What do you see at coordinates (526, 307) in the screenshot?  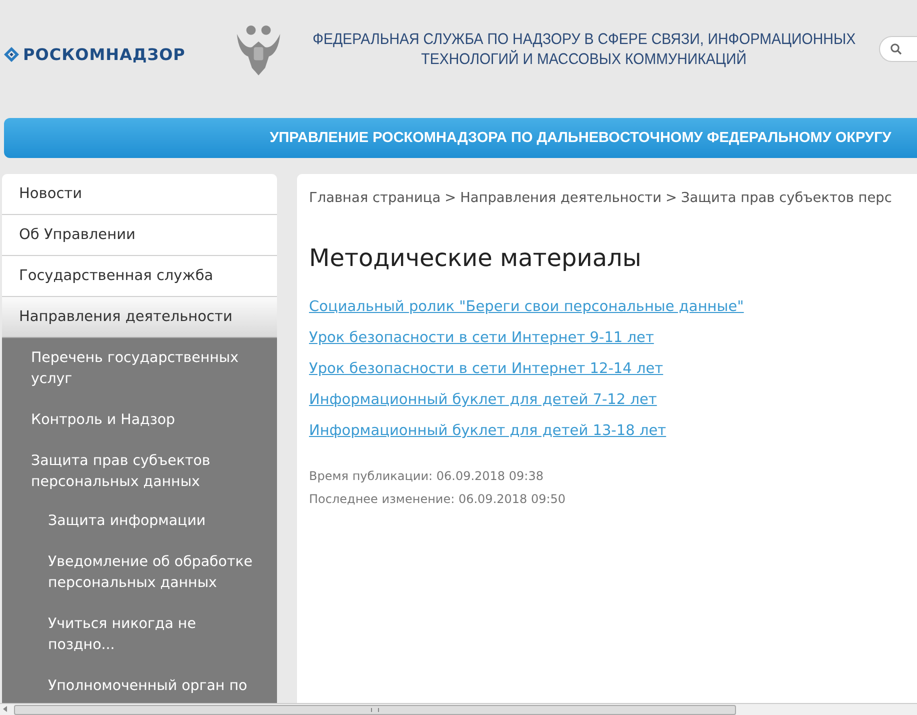 I see `document-link: Социальный ролик "Береги свои персональные данные"` at bounding box center [526, 307].